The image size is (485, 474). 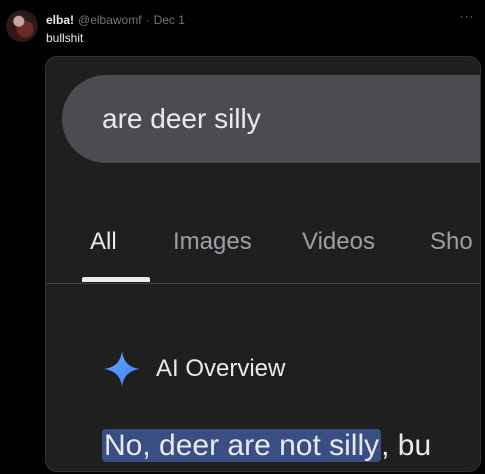 What do you see at coordinates (242, 445) in the screenshot?
I see `highlighted-answer: No, deer are not silly` at bounding box center [242, 445].